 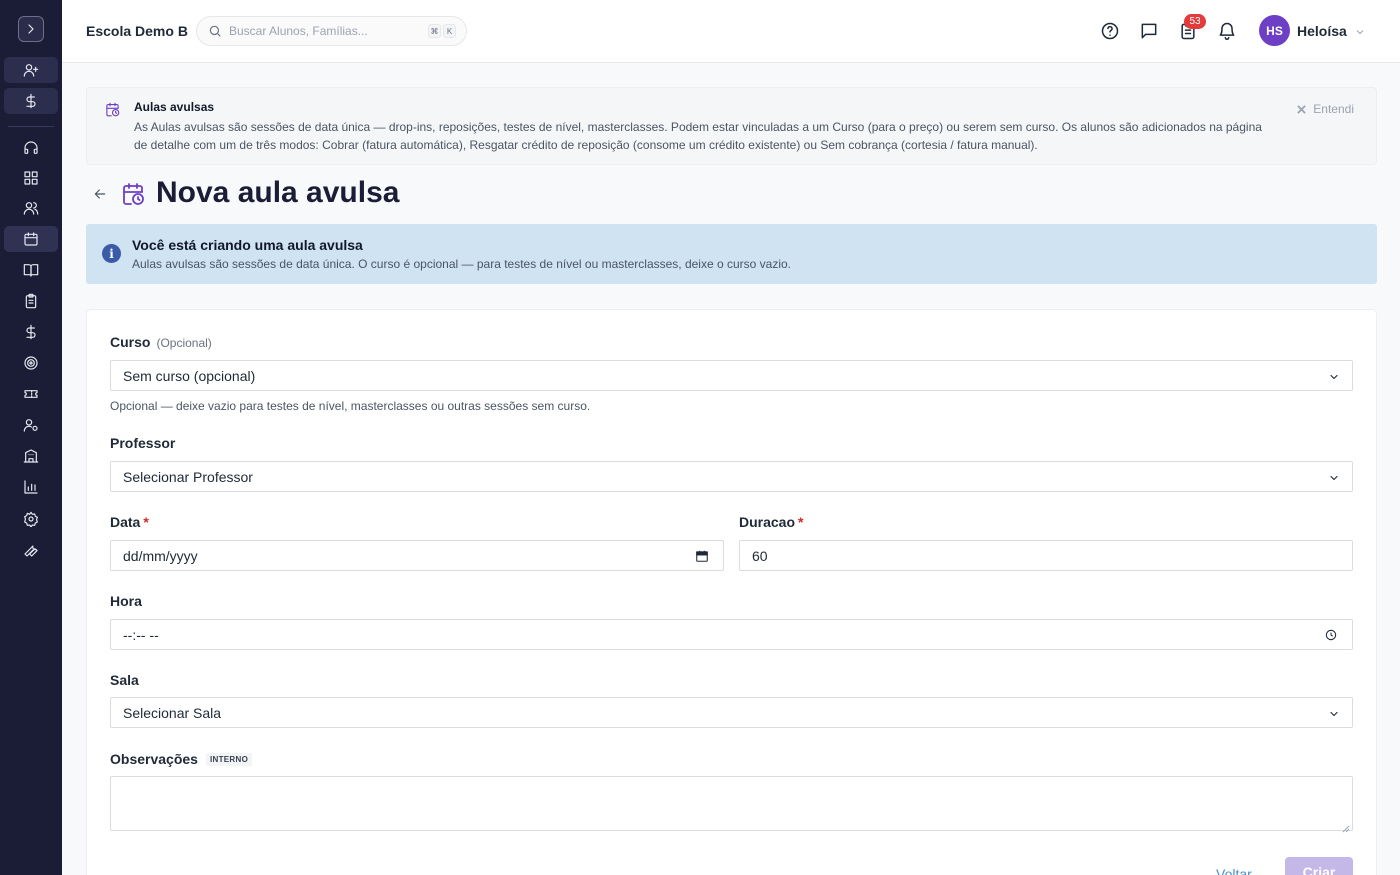 I want to click on date-input: dd/mm/yyyy, so click(x=417, y=555).